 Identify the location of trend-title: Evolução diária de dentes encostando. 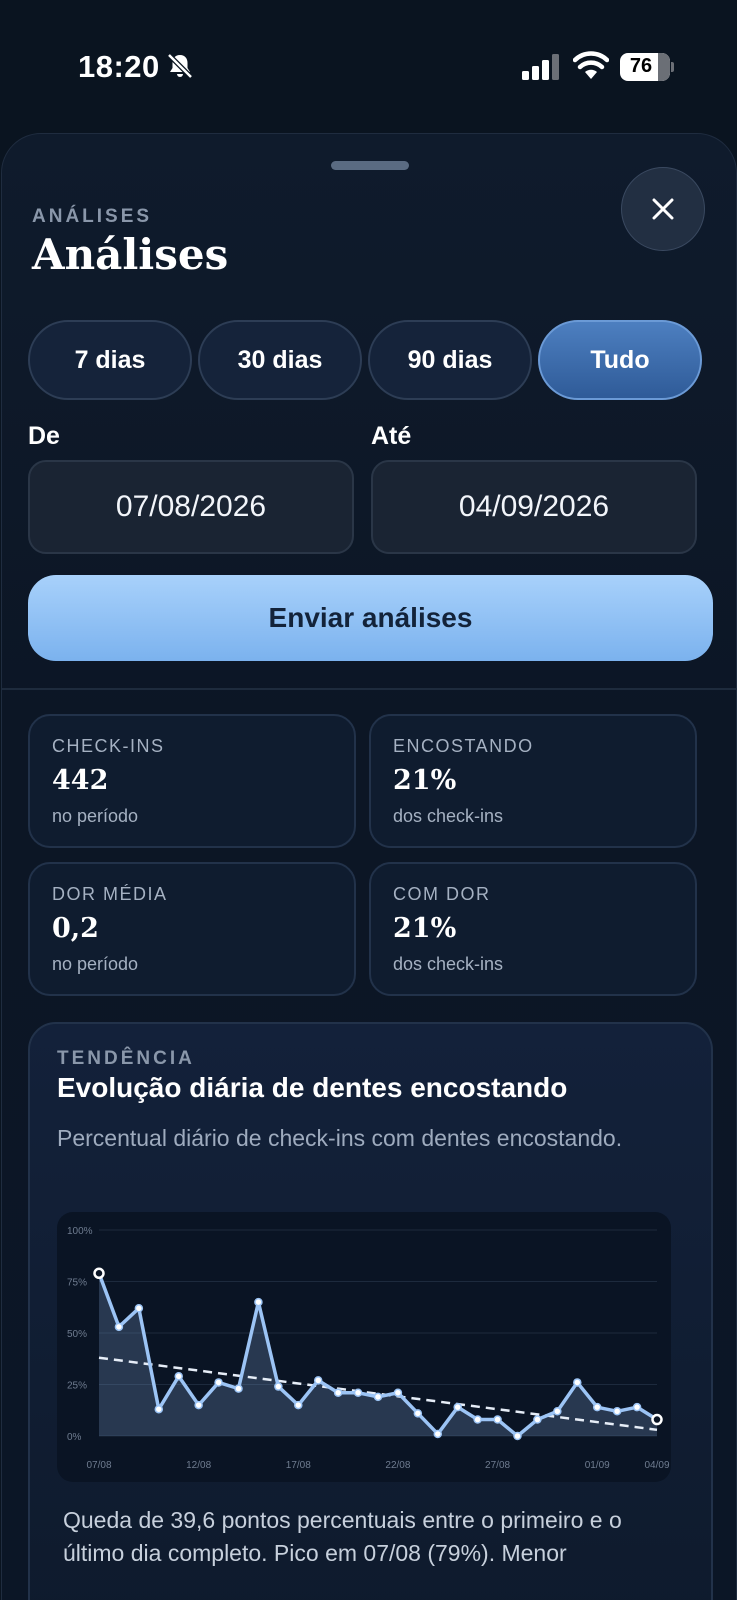
(312, 1087).